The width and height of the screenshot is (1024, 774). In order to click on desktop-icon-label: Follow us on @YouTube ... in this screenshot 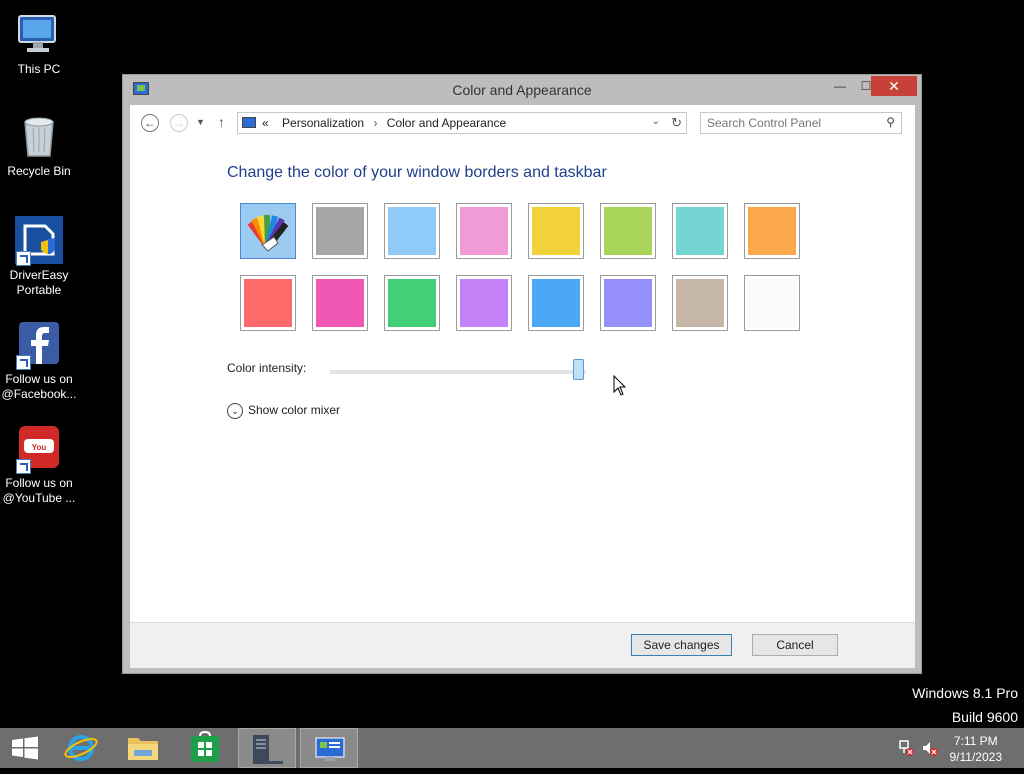, I will do `click(39, 490)`.